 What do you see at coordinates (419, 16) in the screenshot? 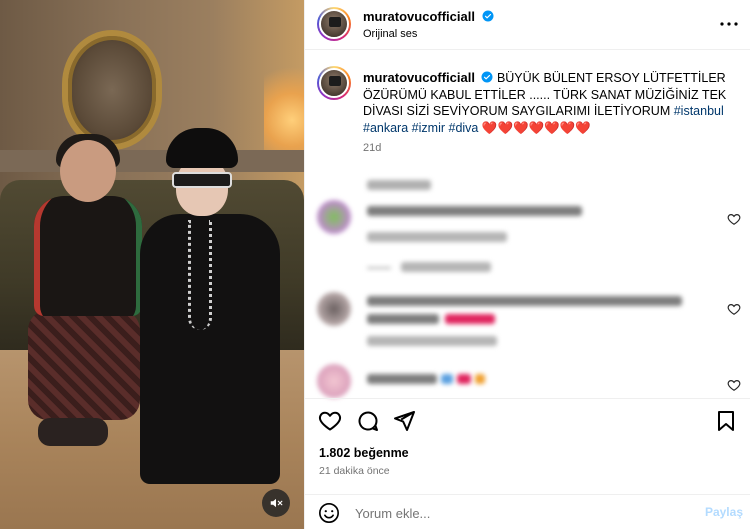
I see `author-username: muratovucofficiall` at bounding box center [419, 16].